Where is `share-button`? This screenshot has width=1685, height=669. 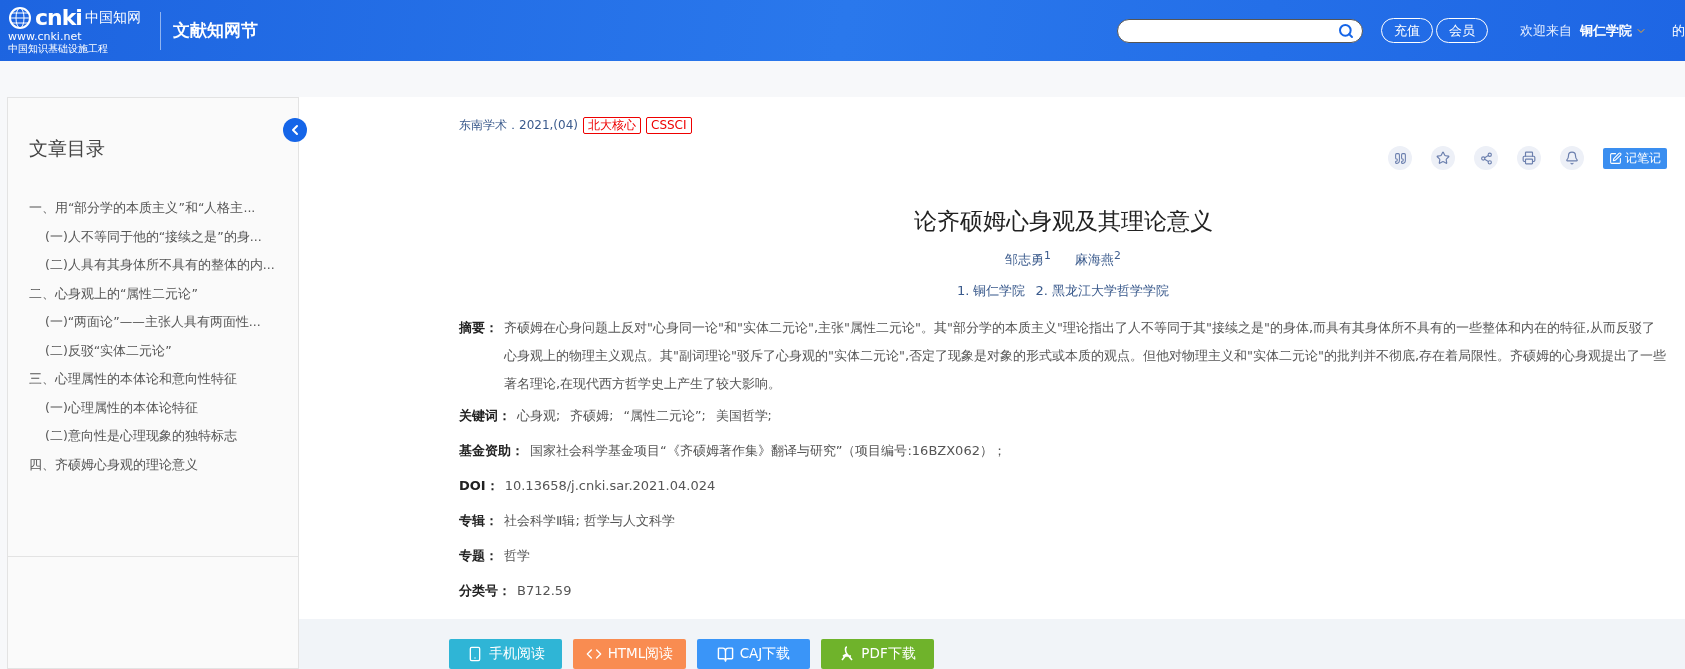
share-button is located at coordinates (1486, 158).